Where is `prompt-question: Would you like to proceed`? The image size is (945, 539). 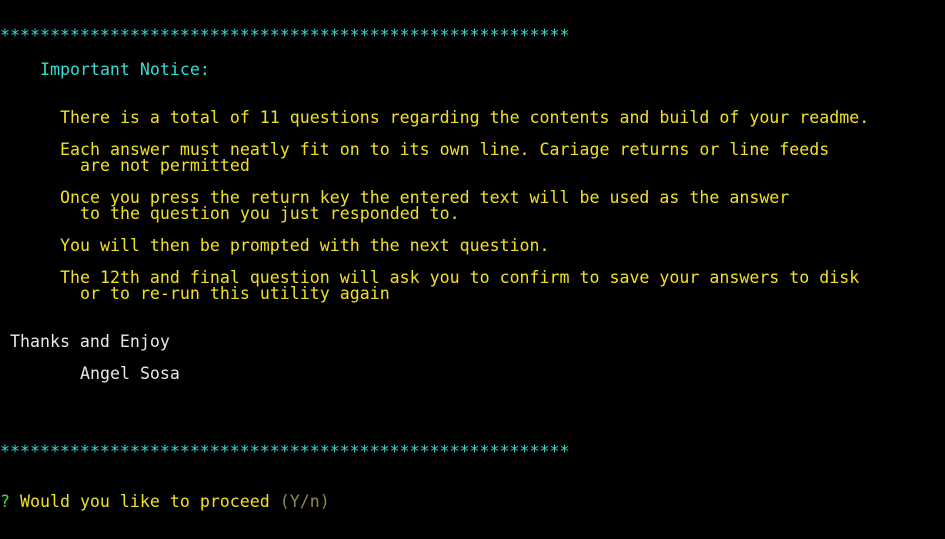 prompt-question: Would you like to proceed is located at coordinates (145, 501).